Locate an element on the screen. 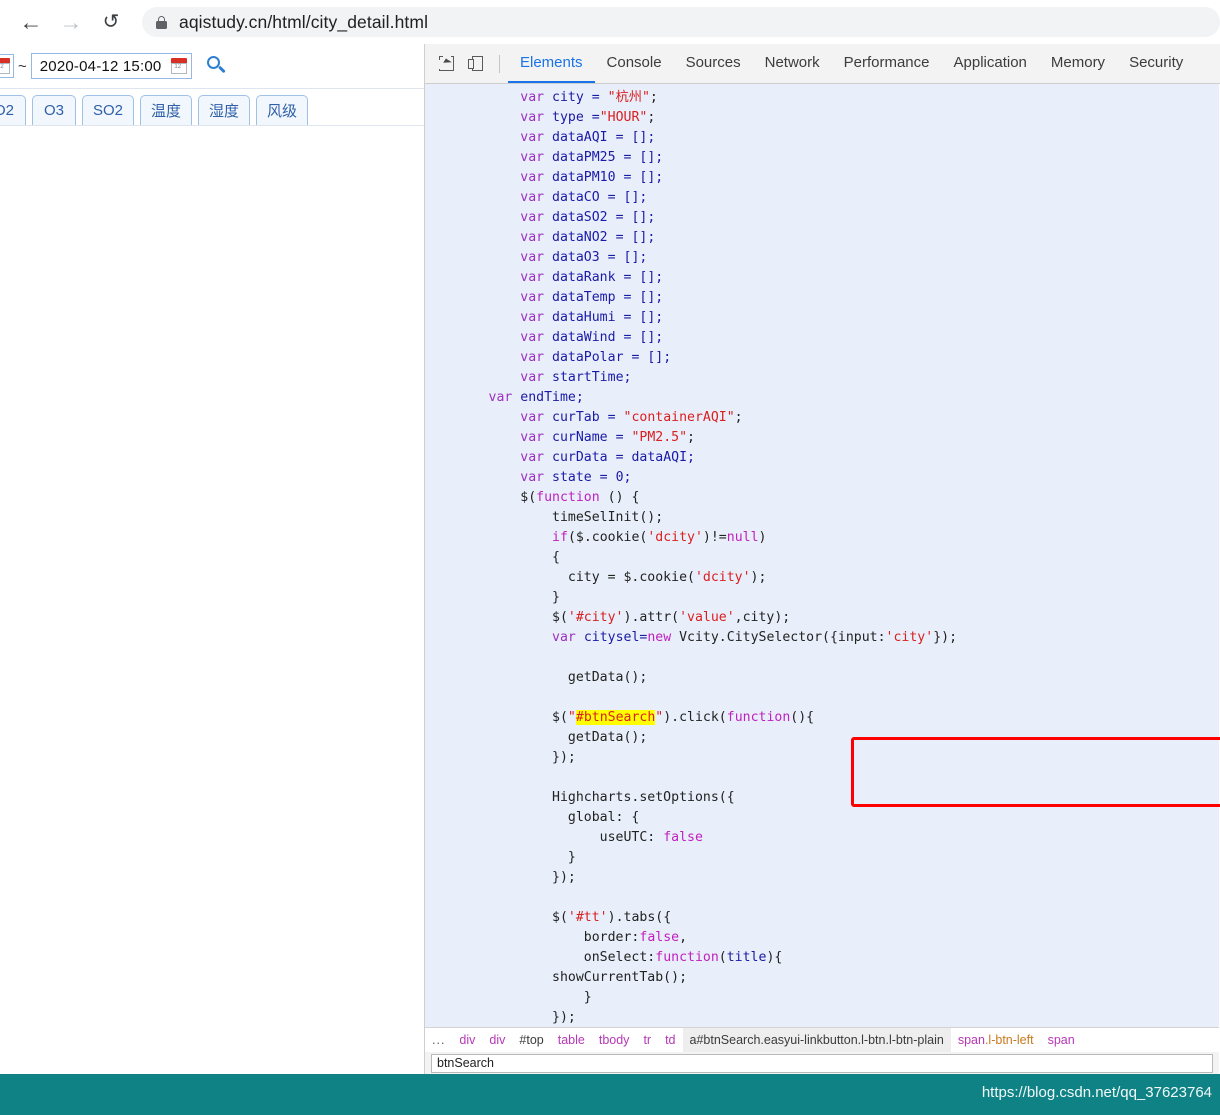  back-icon: ← is located at coordinates (31, 22).